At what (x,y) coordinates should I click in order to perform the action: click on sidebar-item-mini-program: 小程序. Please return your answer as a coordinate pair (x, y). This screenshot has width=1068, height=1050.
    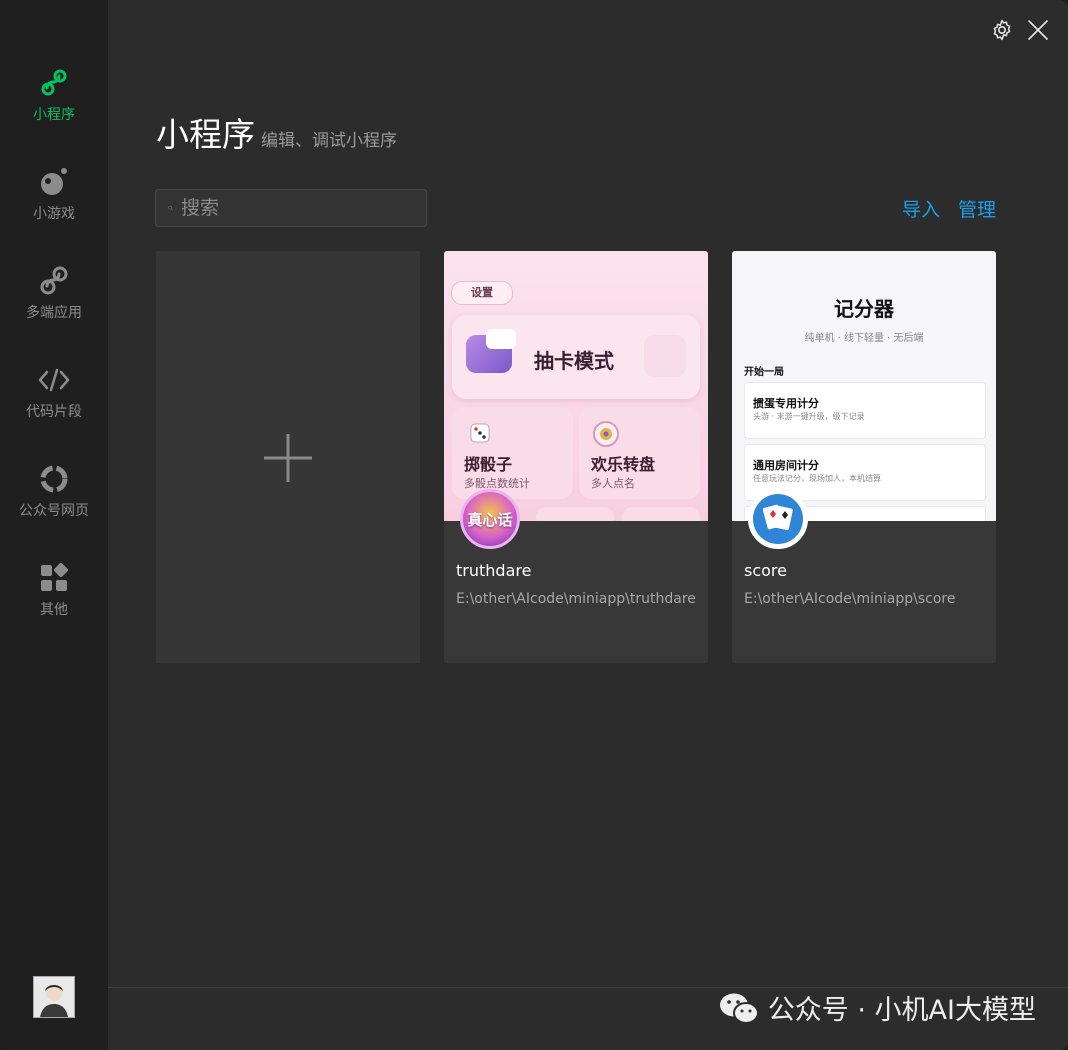
    Looking at the image, I should click on (54, 106).